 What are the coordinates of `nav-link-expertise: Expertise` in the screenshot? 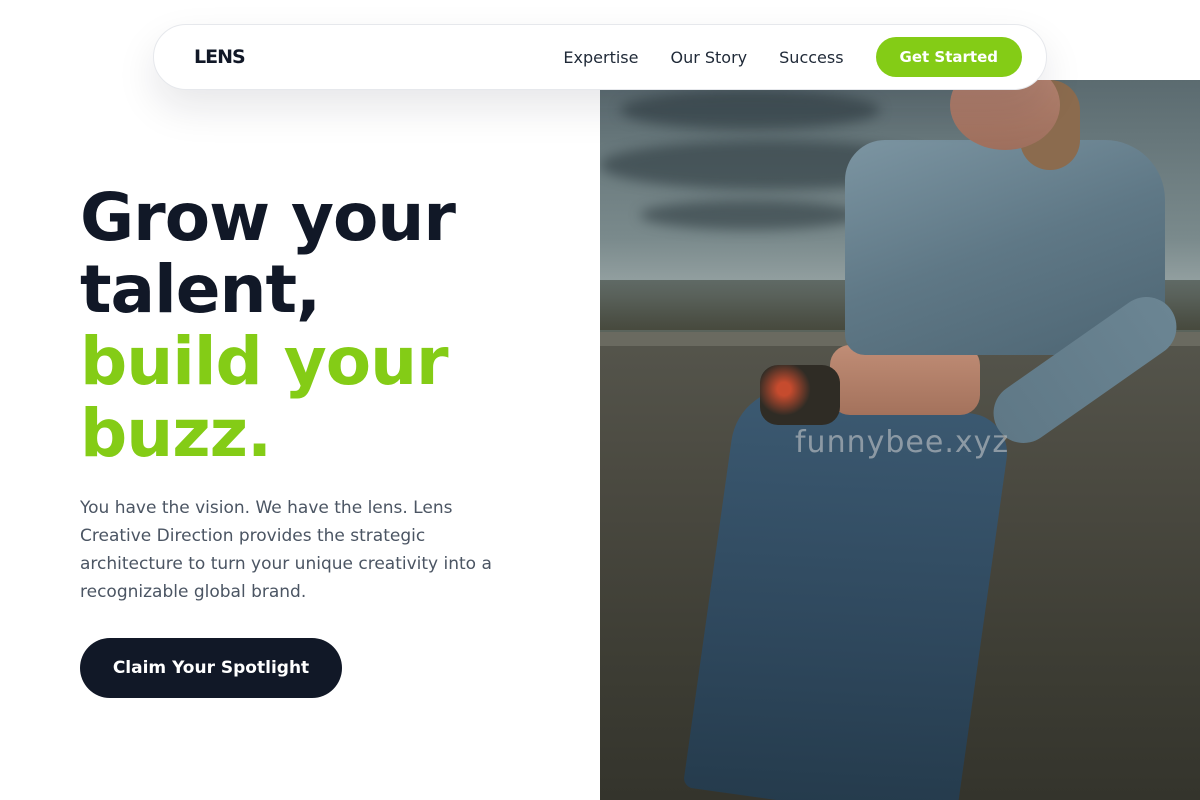 It's located at (600, 57).